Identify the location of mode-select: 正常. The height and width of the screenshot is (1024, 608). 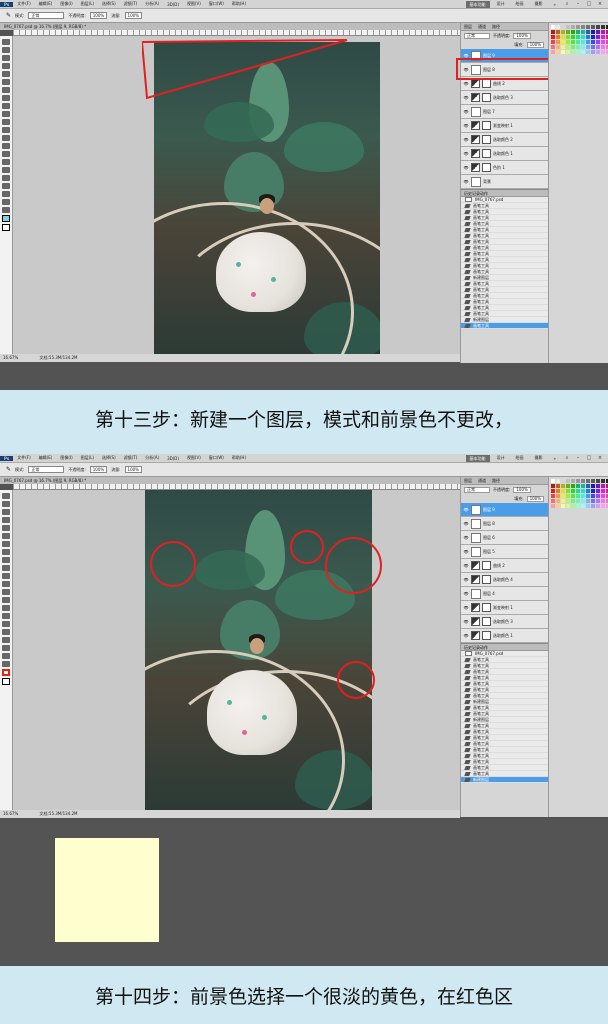
(46, 15).